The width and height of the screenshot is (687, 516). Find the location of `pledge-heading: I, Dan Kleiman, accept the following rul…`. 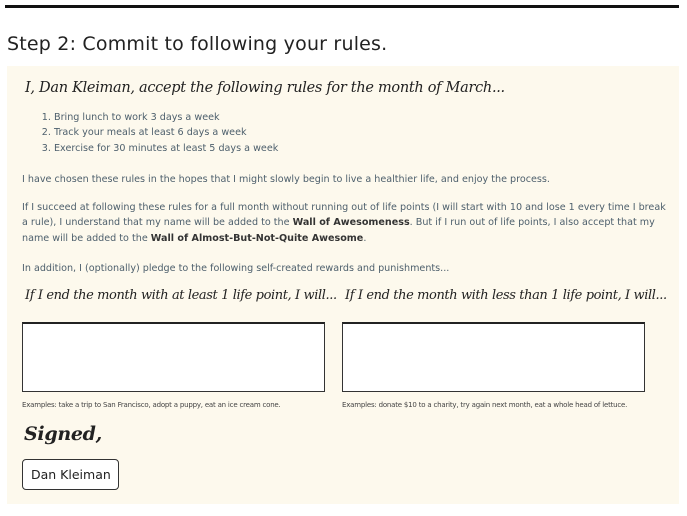

pledge-heading: I, Dan Kleiman, accept the following rul… is located at coordinates (265, 88).